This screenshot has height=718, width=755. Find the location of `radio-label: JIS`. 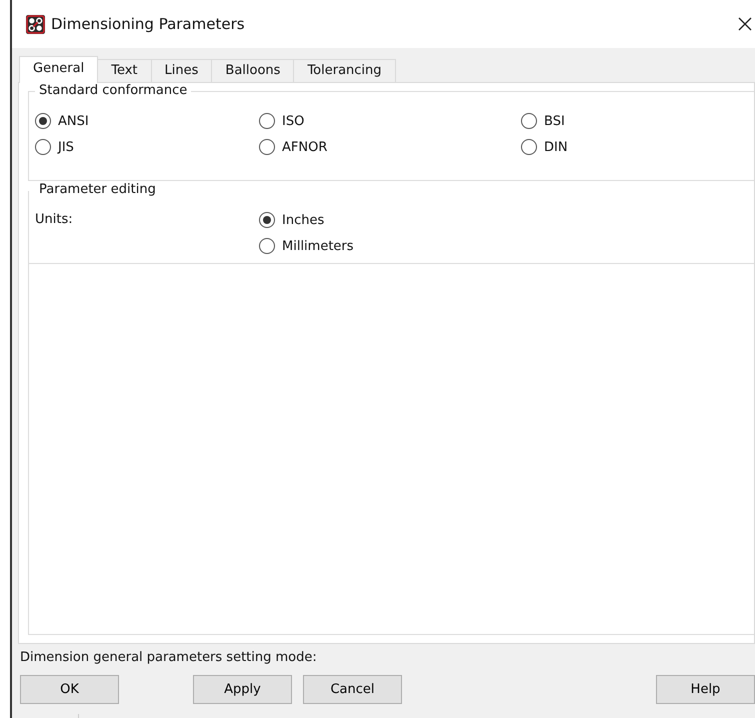

radio-label: JIS is located at coordinates (66, 147).